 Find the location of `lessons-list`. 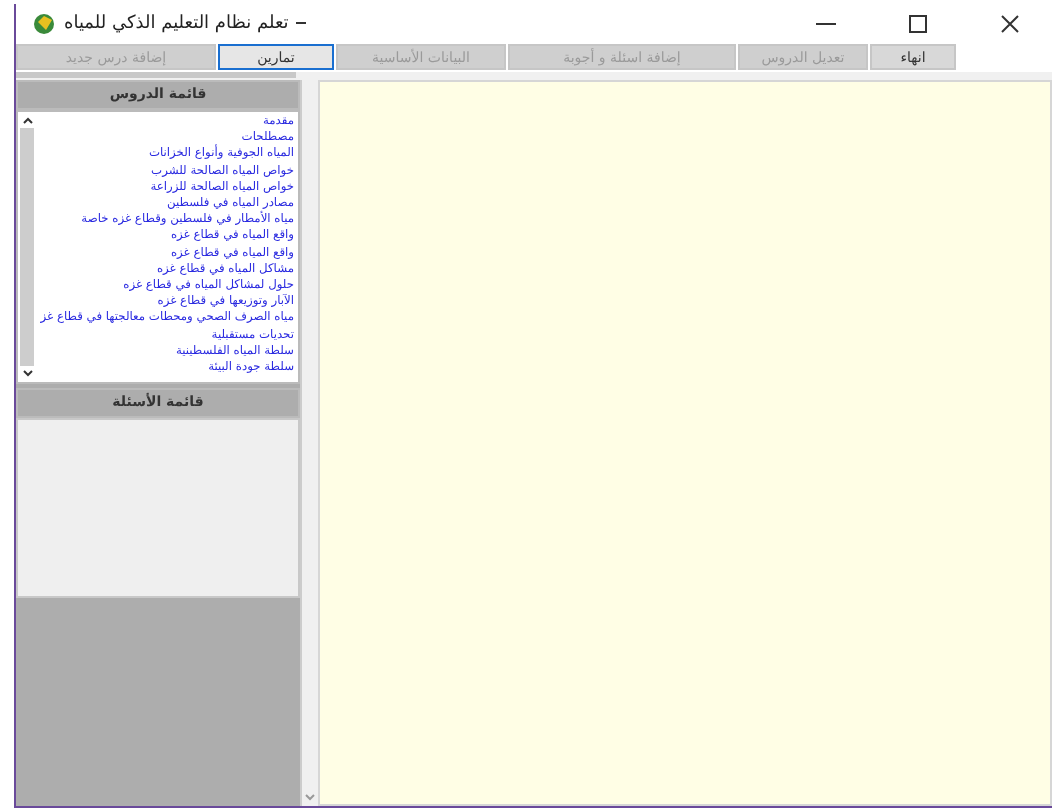

lessons-list is located at coordinates (158, 247).